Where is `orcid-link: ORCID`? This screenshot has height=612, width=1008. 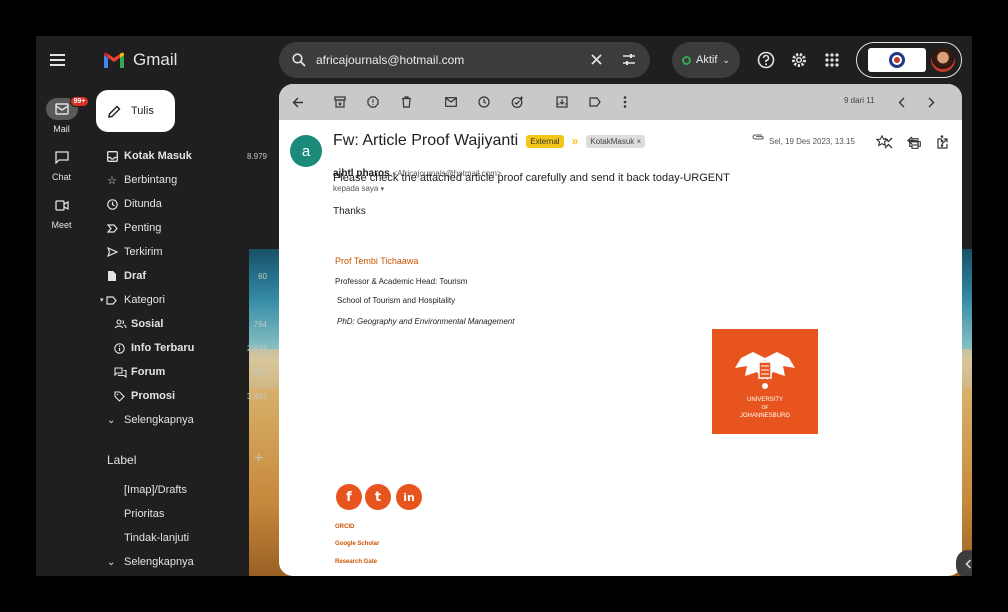
orcid-link: ORCID is located at coordinates (344, 527).